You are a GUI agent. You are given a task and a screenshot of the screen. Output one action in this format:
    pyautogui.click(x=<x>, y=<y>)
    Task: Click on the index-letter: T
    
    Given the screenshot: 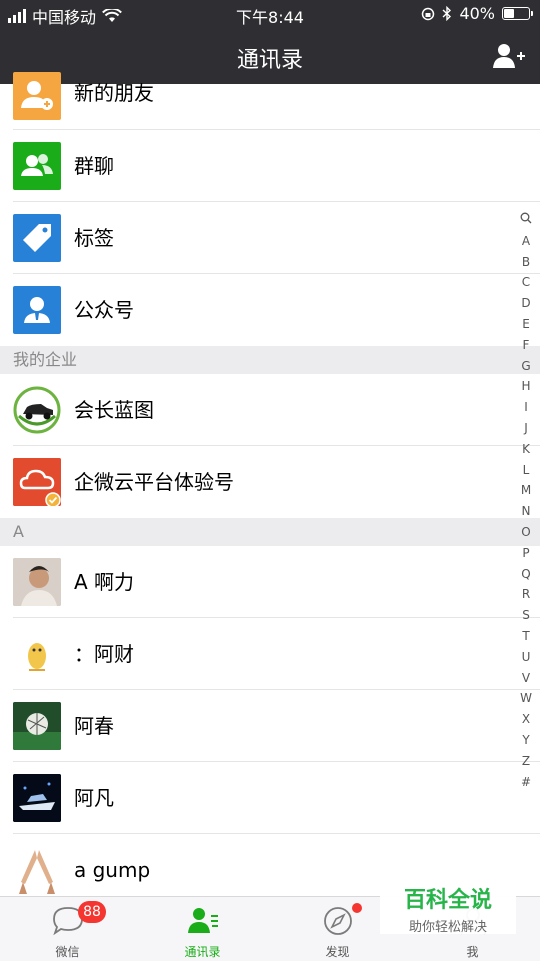 What is the action you would take?
    pyautogui.click(x=526, y=636)
    